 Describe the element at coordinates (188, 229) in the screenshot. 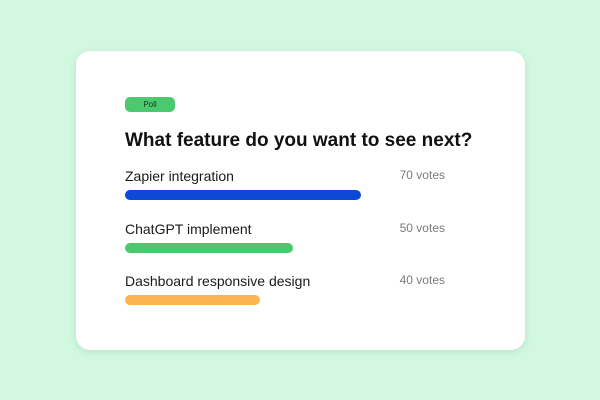

I see `option-label: ChatGPT implement` at that location.